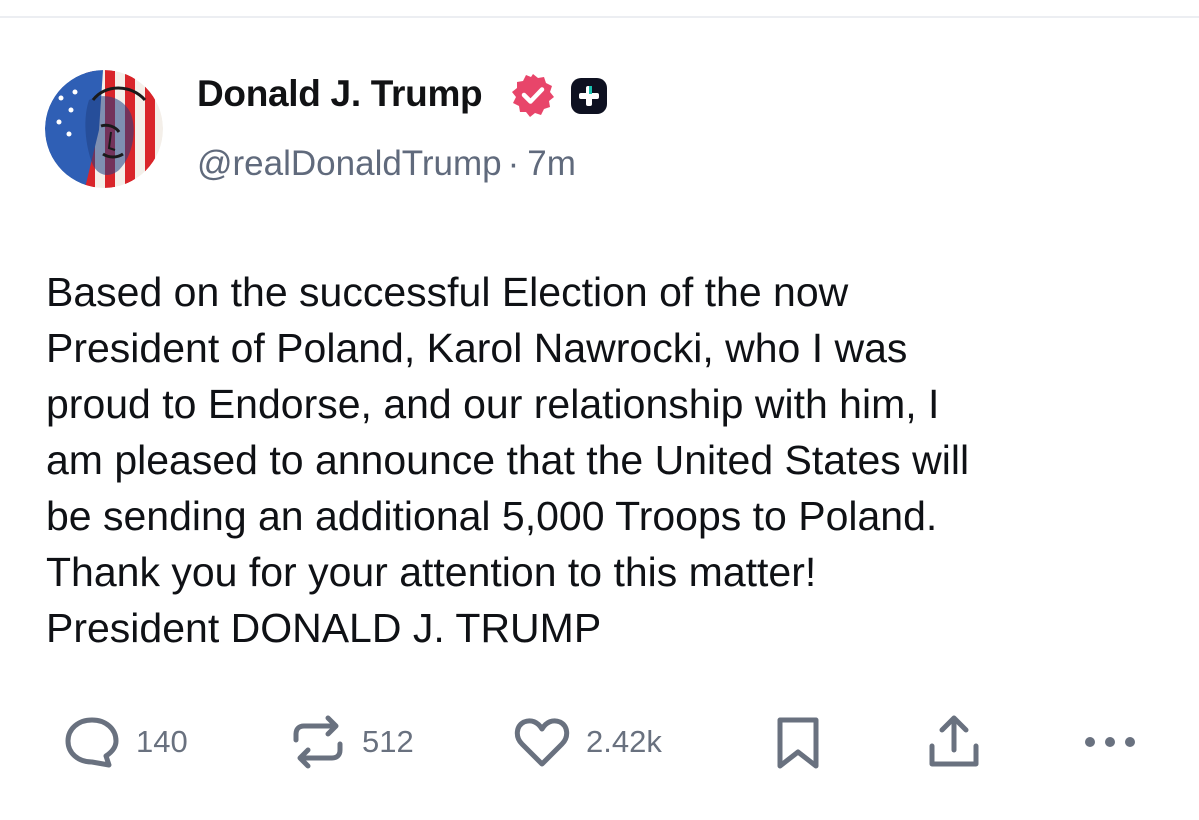 The height and width of the screenshot is (820, 1199). What do you see at coordinates (542, 742) in the screenshot?
I see `heart-icon` at bounding box center [542, 742].